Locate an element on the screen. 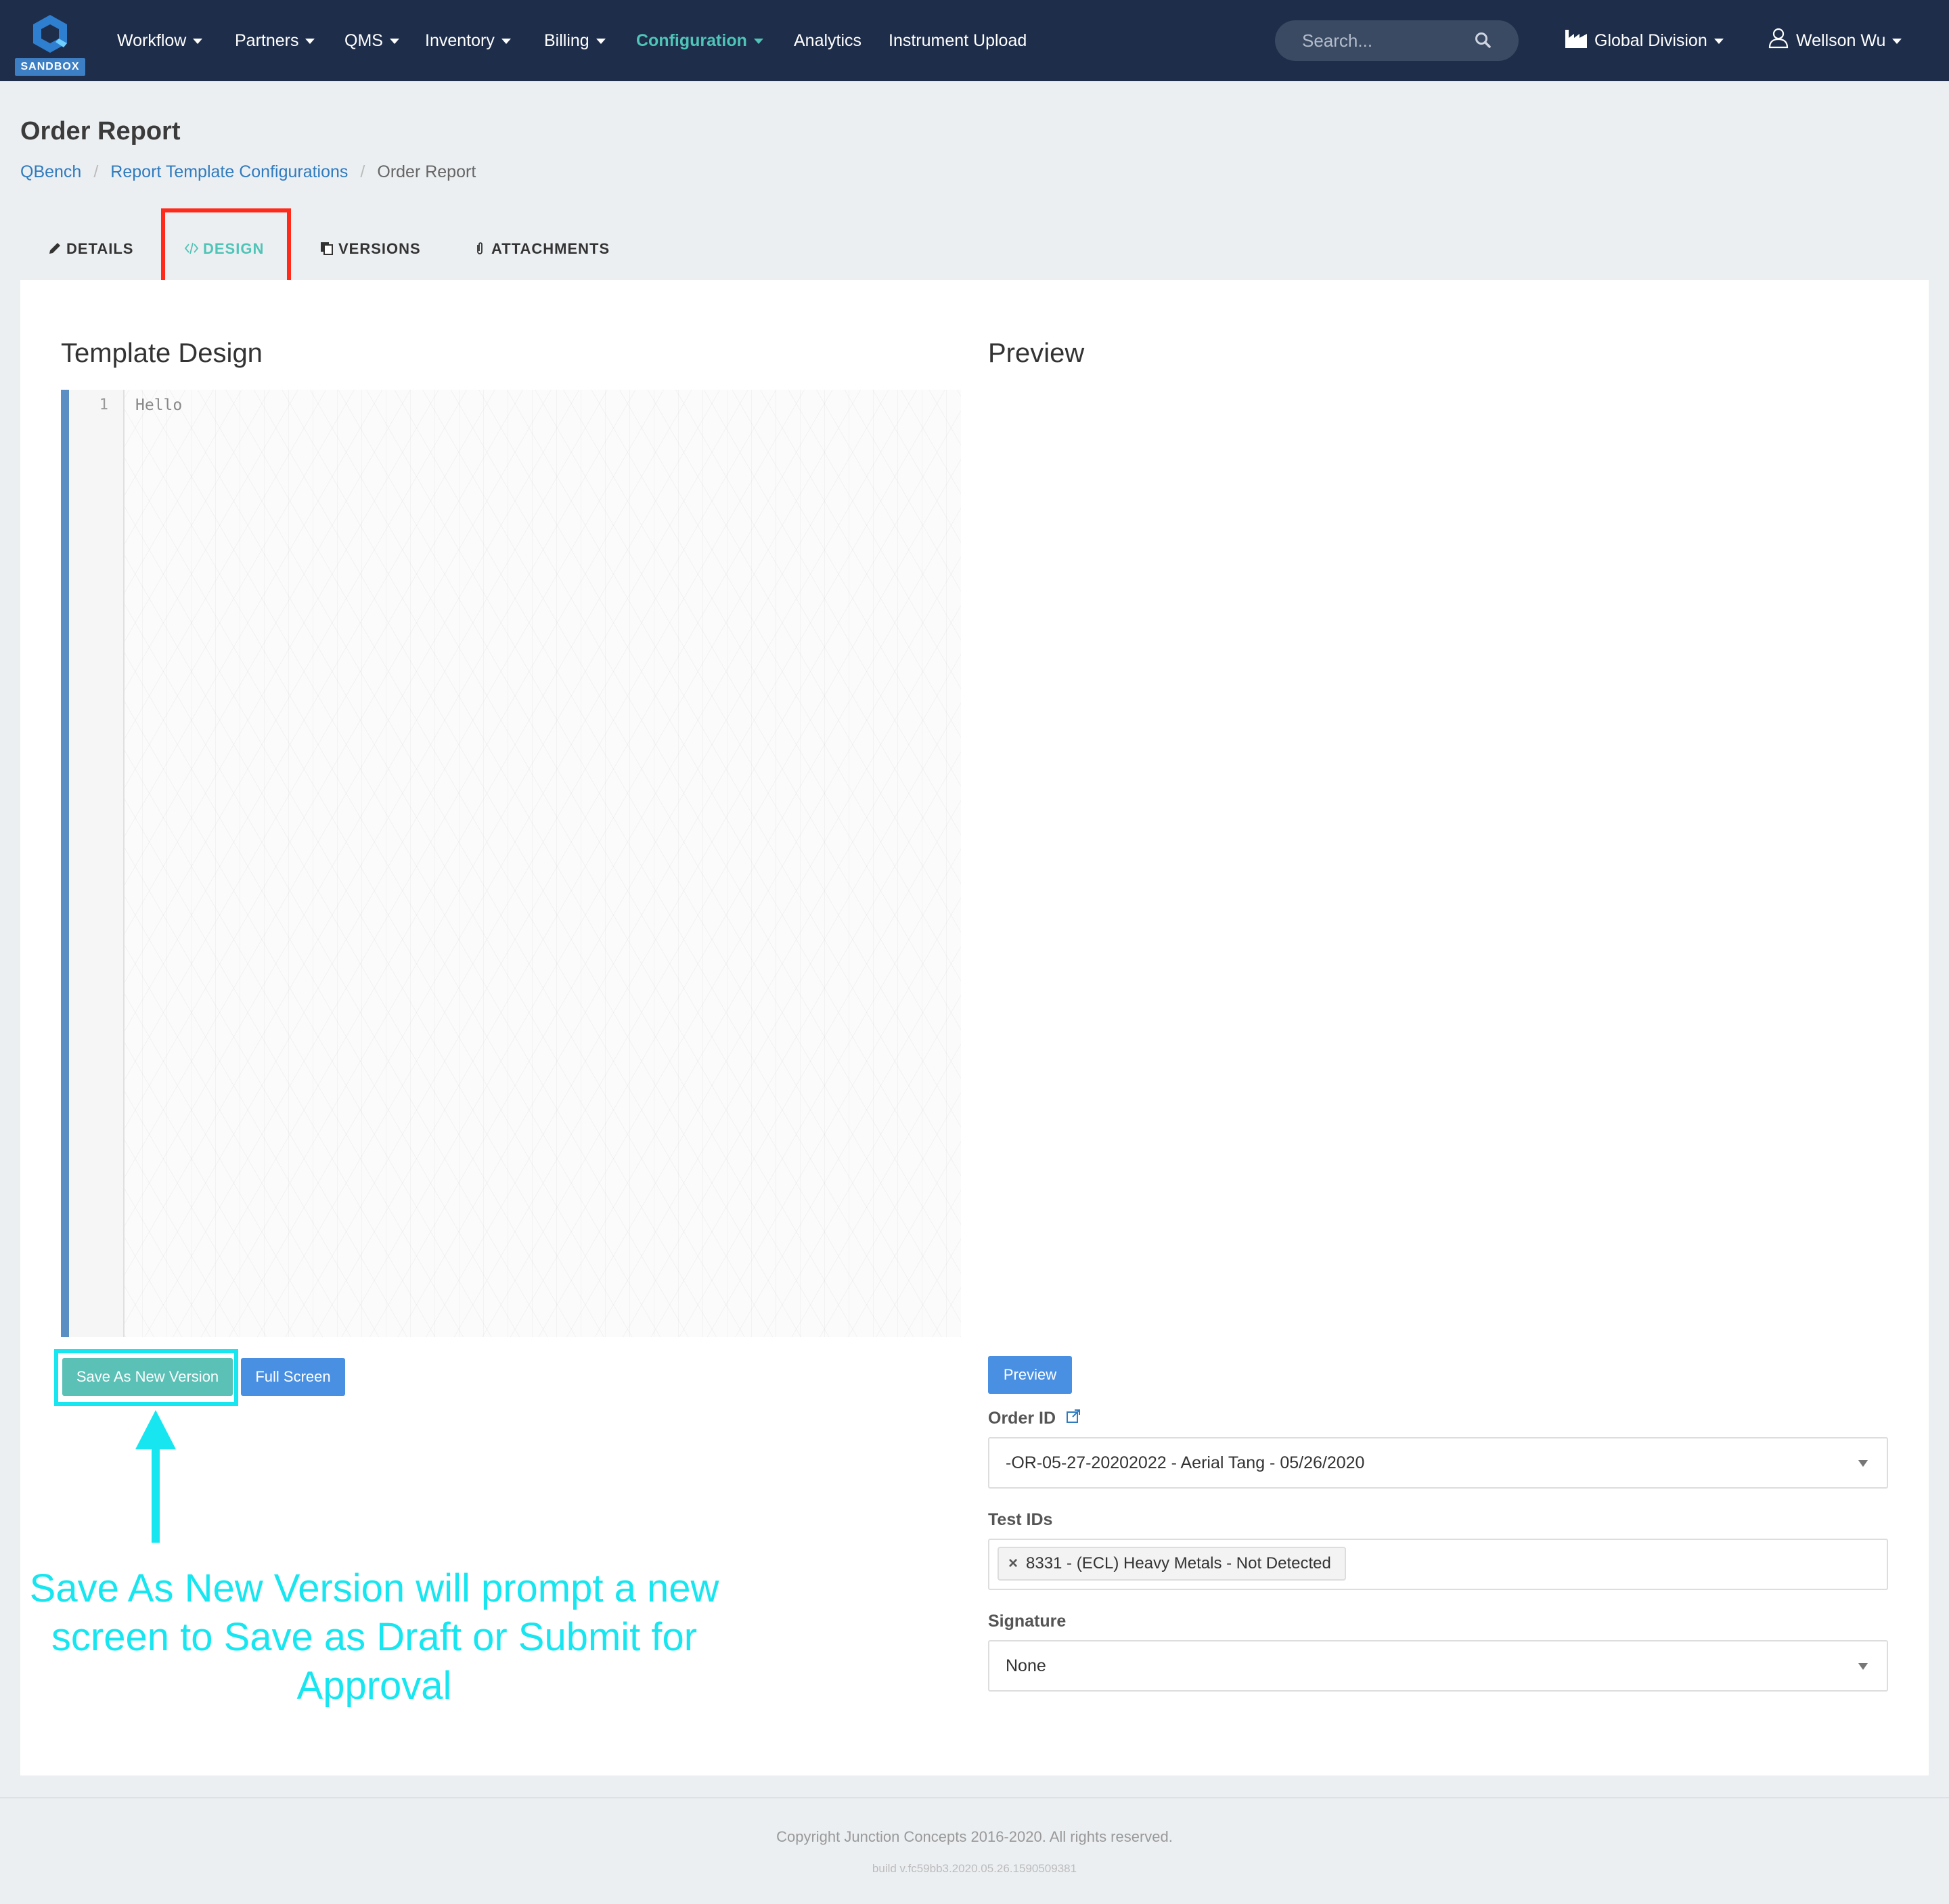 Image resolution: width=1949 pixels, height=1904 pixels. order-id-label: Order ID is located at coordinates (1034, 1419).